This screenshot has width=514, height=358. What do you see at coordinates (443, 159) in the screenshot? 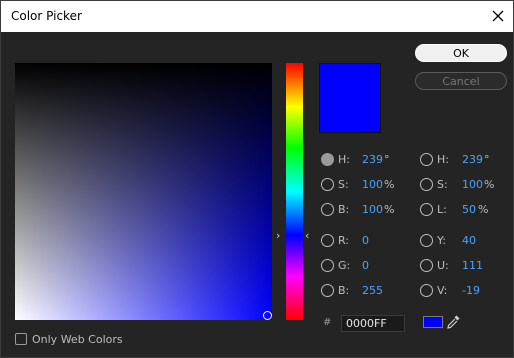
I see `label-h-right: H:` at bounding box center [443, 159].